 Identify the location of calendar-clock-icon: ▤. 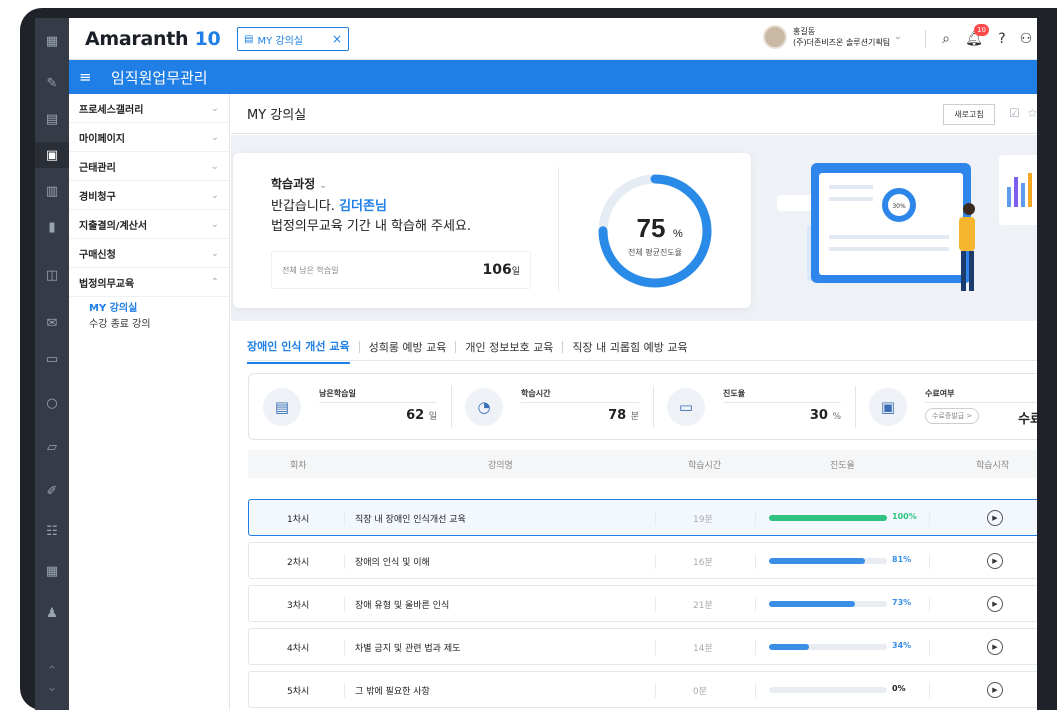
(282, 407).